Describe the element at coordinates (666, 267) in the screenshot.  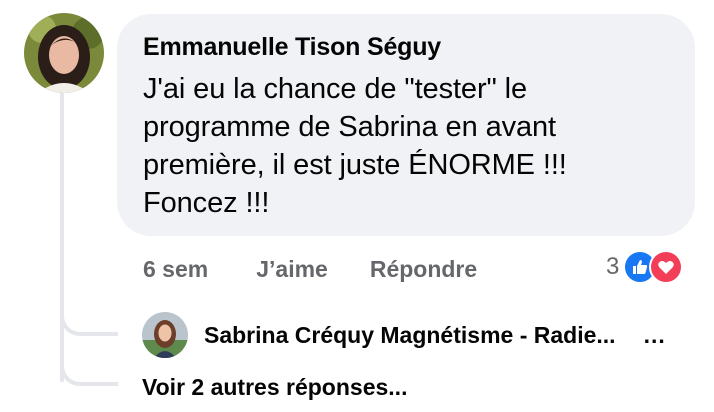
I see `love-icon` at that location.